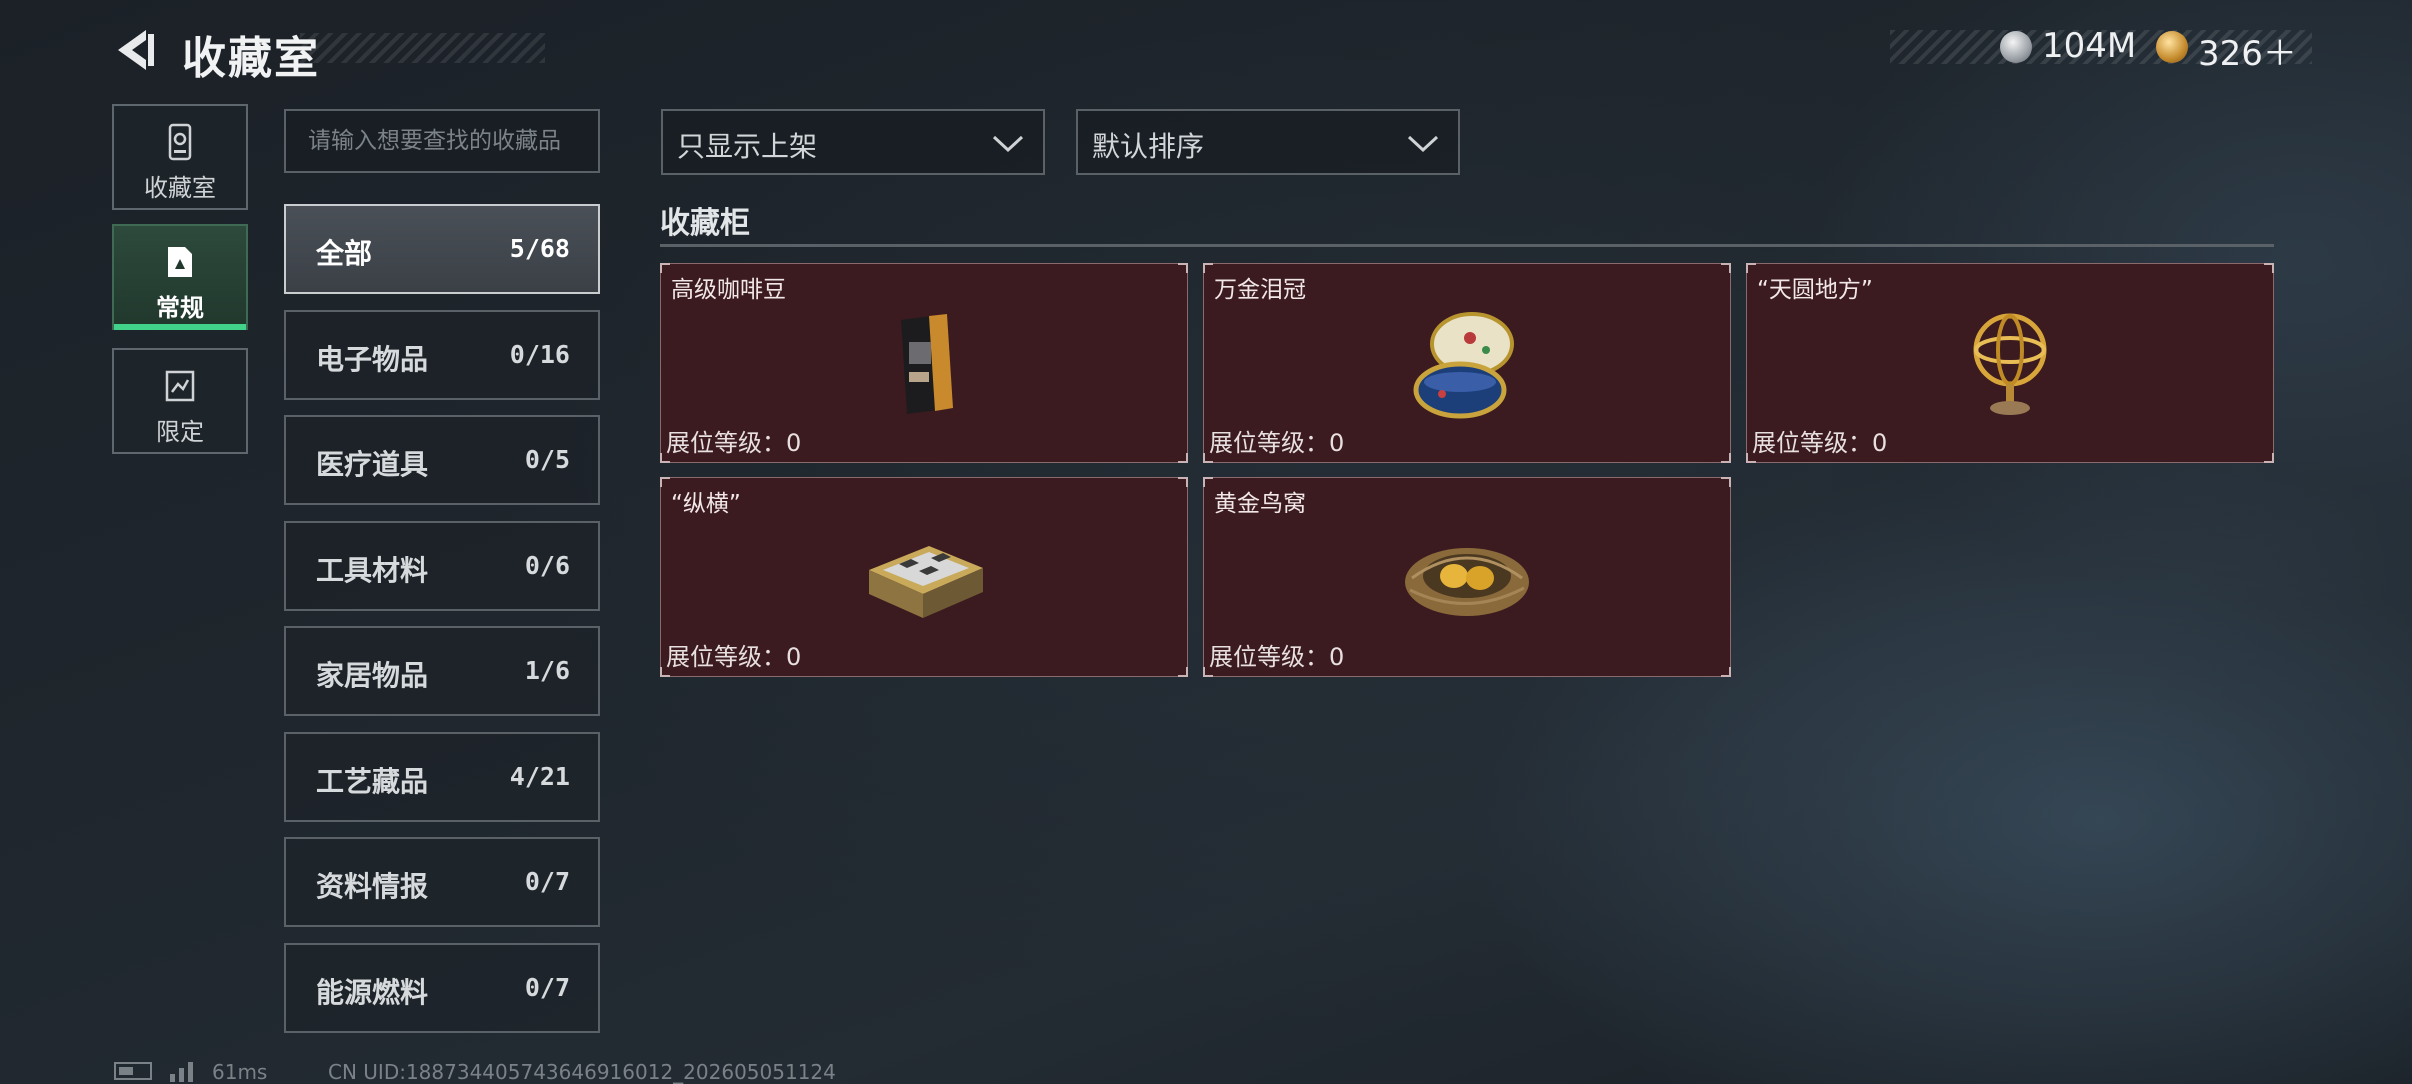 The height and width of the screenshot is (1084, 2412). I want to click on battery-icon, so click(133, 1071).